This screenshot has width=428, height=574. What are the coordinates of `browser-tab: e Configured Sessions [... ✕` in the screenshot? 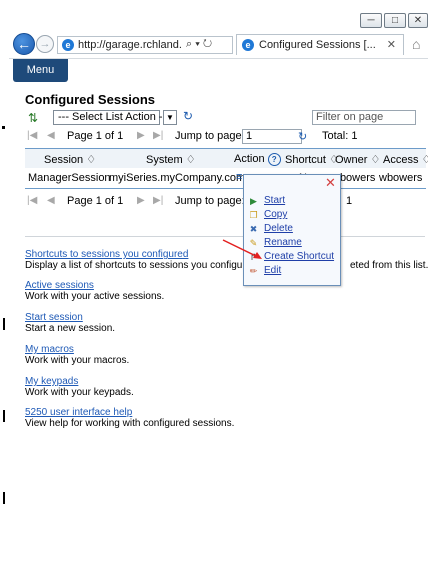 It's located at (320, 44).